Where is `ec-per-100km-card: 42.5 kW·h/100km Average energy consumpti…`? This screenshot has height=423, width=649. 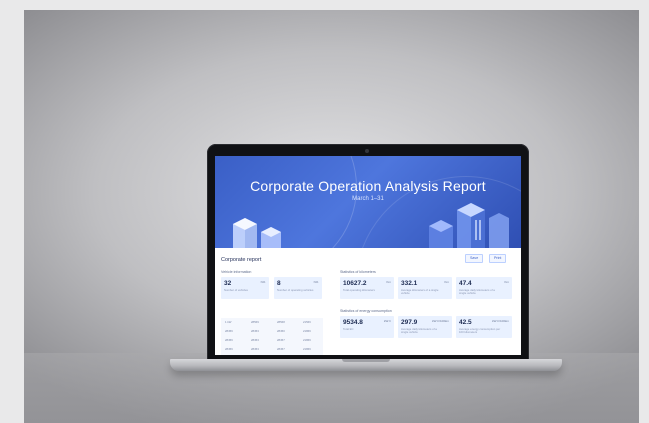
ec-per-100km-card: 42.5 kW·h/100km Average energy consumpti… is located at coordinates (484, 327).